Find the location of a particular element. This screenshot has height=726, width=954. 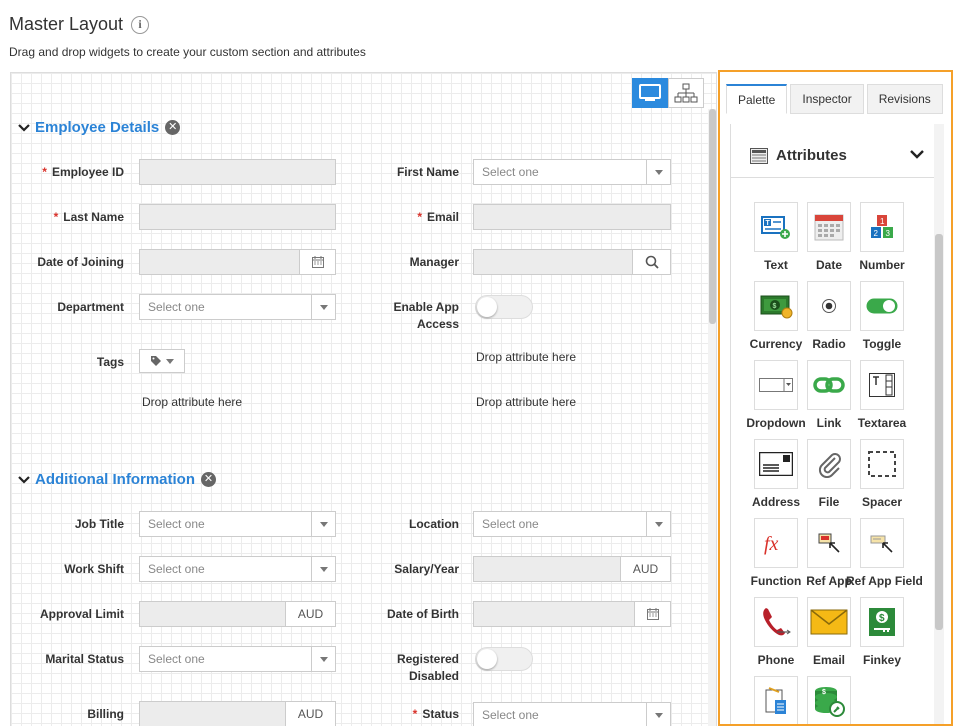

textarea-icon is located at coordinates (882, 385).